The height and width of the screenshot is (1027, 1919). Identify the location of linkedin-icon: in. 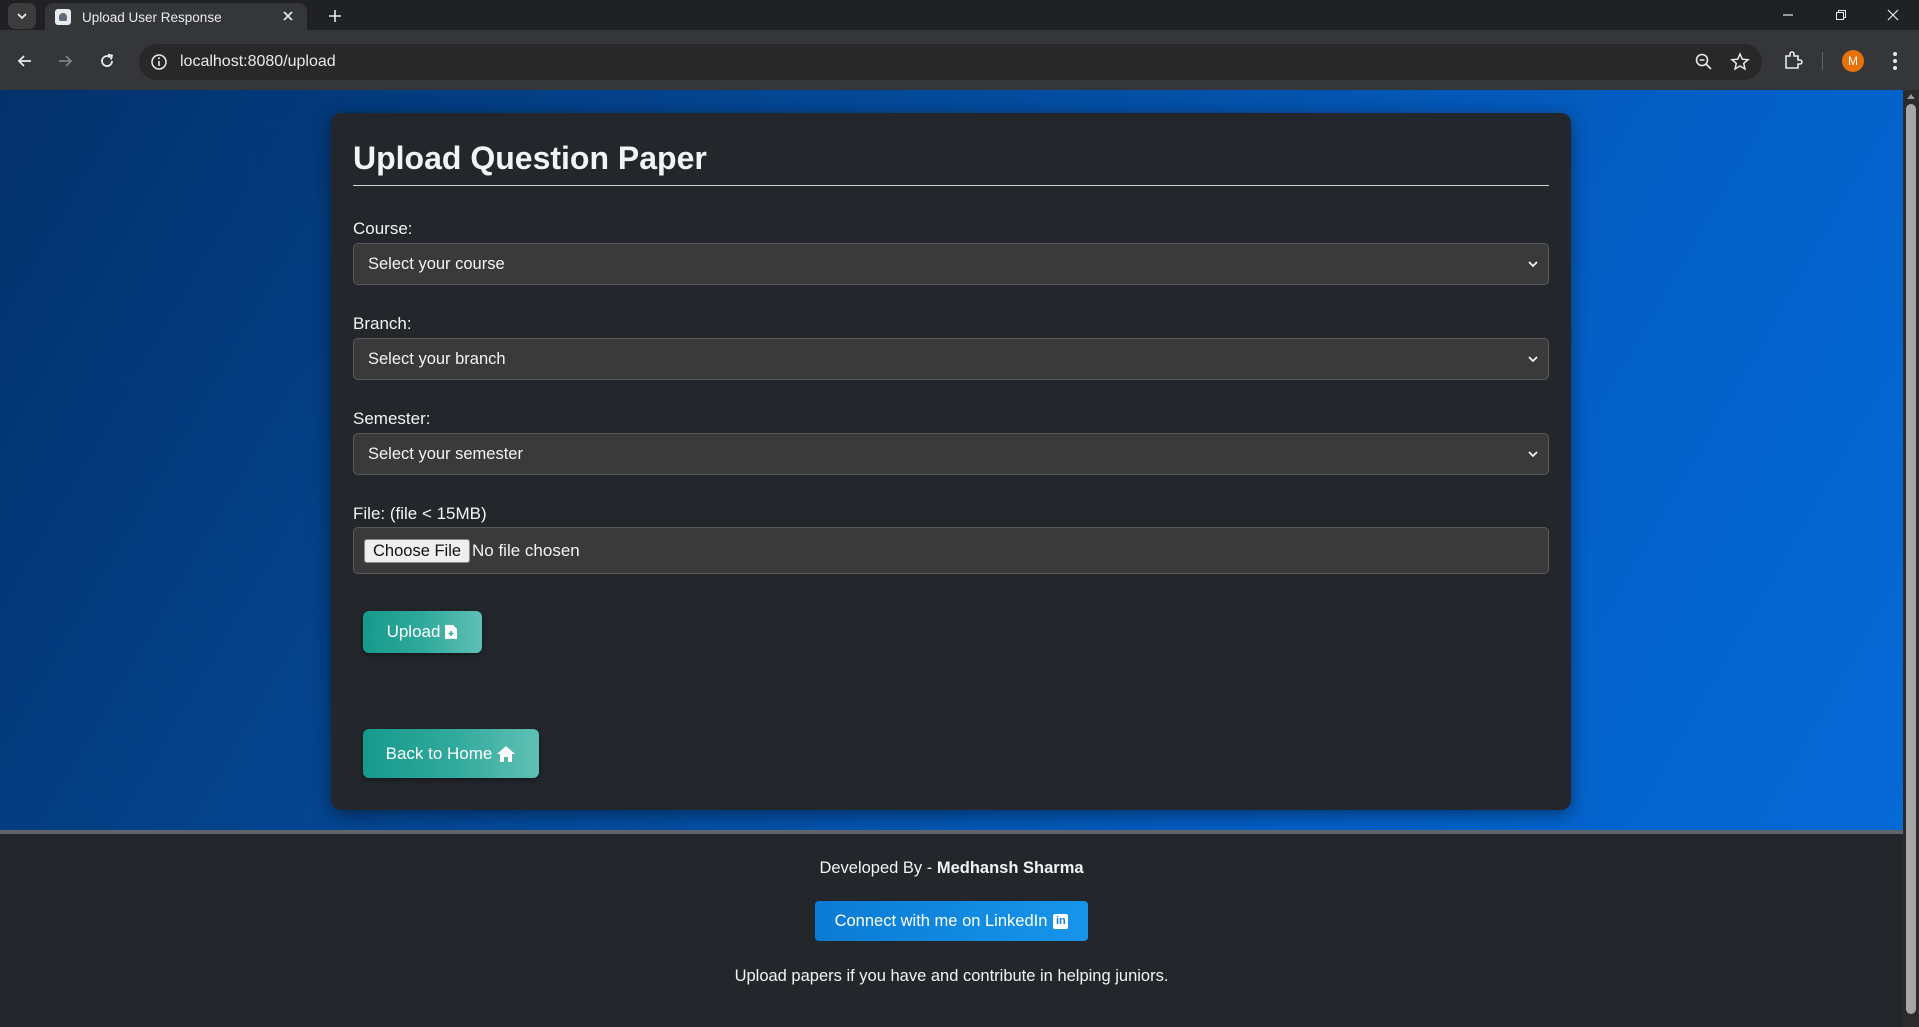
(1061, 921).